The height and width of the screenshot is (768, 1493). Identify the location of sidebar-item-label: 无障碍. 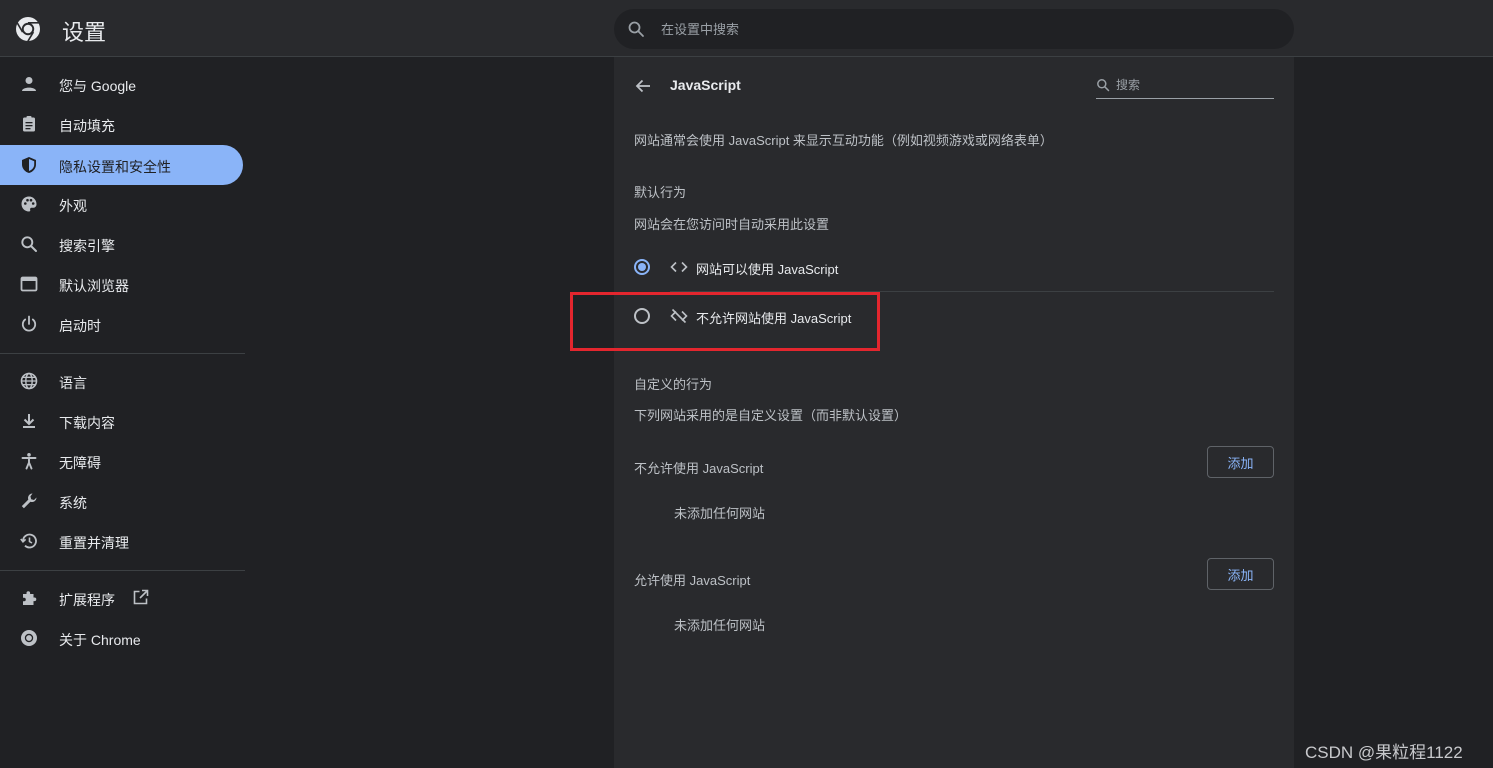
(80, 463).